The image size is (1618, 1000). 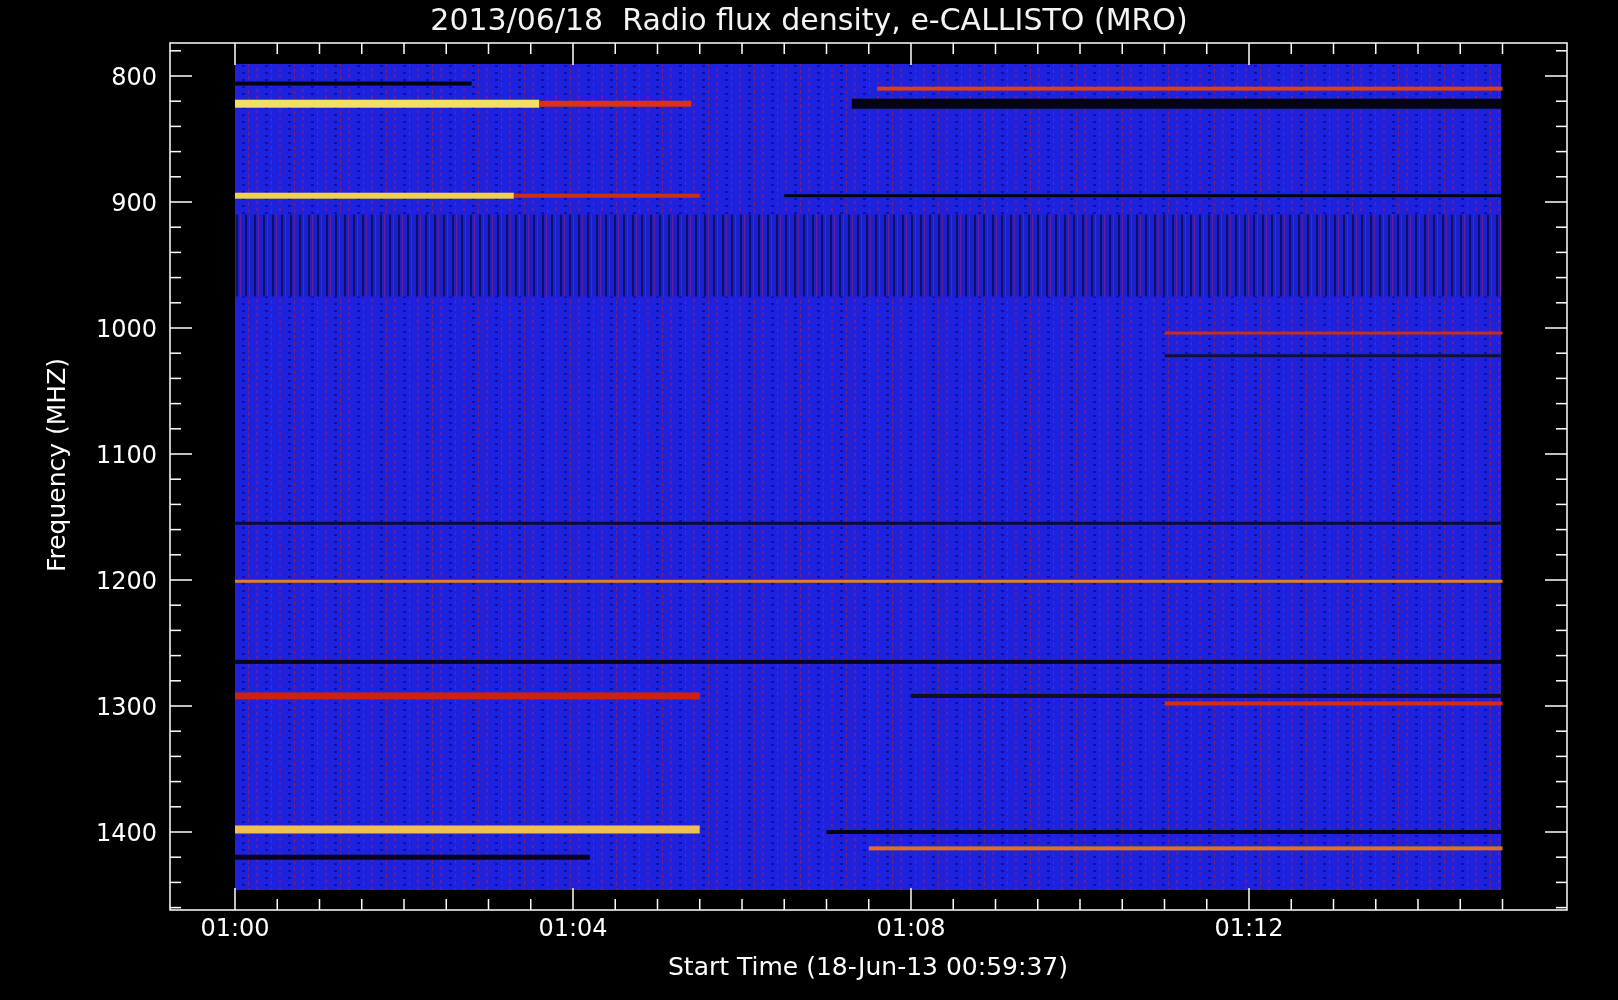 What do you see at coordinates (911, 928) in the screenshot?
I see `tick-label: 01:08` at bounding box center [911, 928].